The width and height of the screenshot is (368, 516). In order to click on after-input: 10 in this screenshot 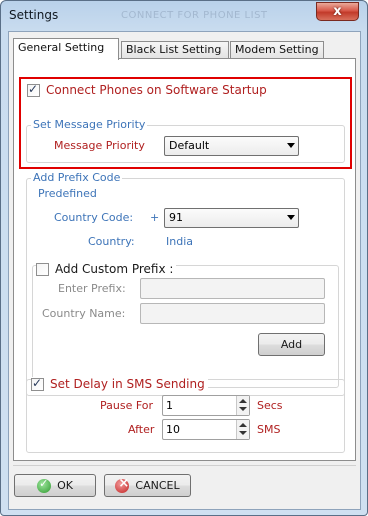, I will do `click(206, 429)`.